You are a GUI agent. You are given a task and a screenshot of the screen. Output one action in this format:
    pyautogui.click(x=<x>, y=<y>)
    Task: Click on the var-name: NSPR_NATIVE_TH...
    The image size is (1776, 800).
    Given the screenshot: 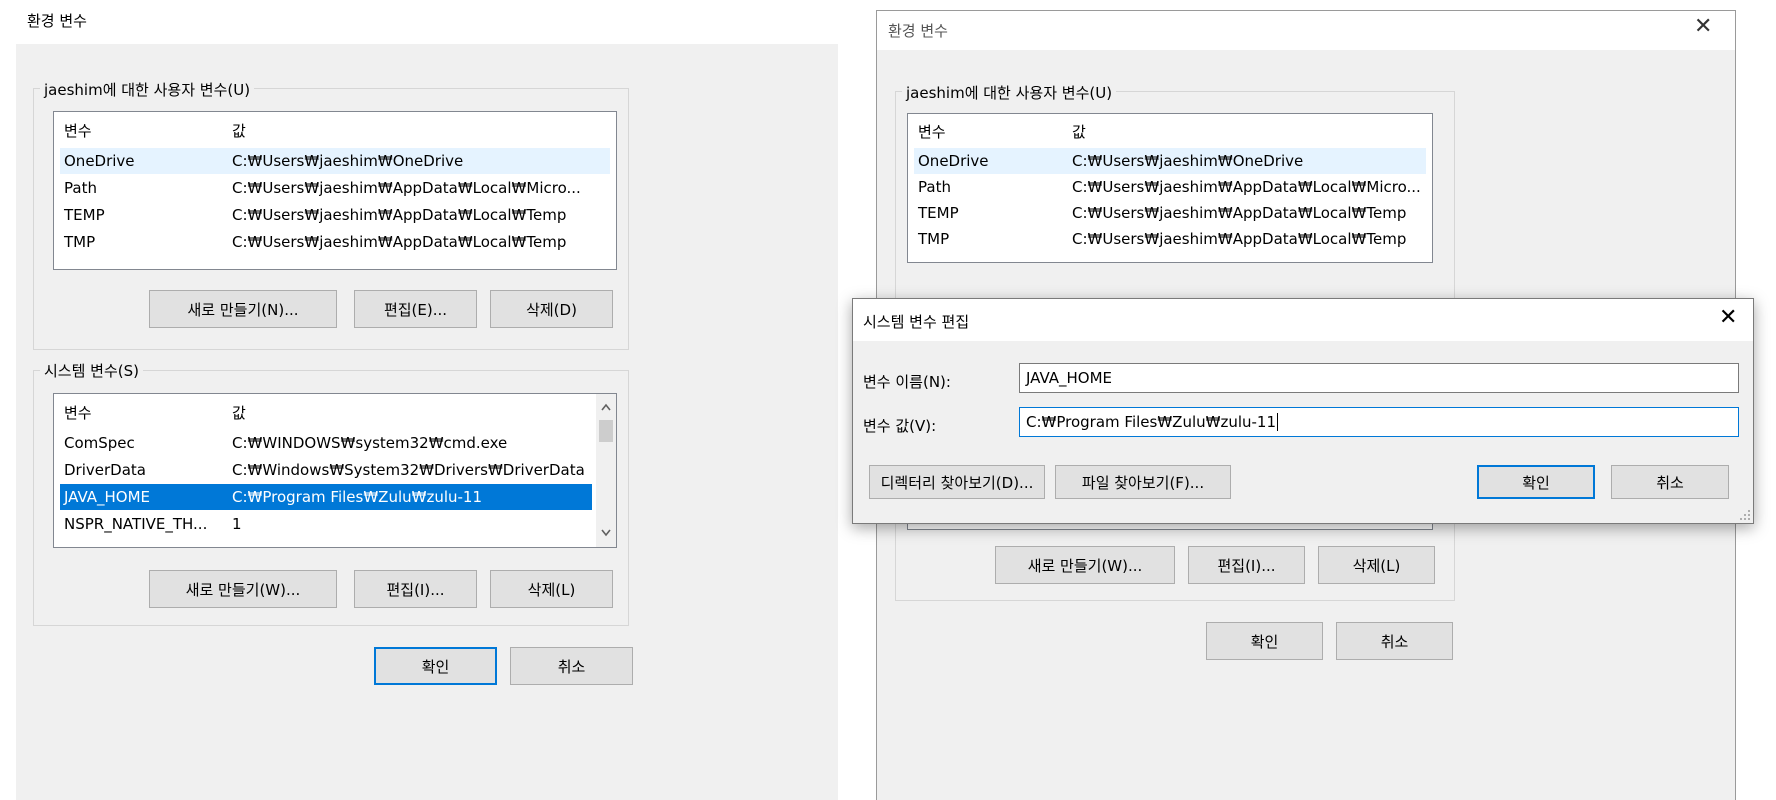 What is the action you would take?
    pyautogui.click(x=136, y=524)
    